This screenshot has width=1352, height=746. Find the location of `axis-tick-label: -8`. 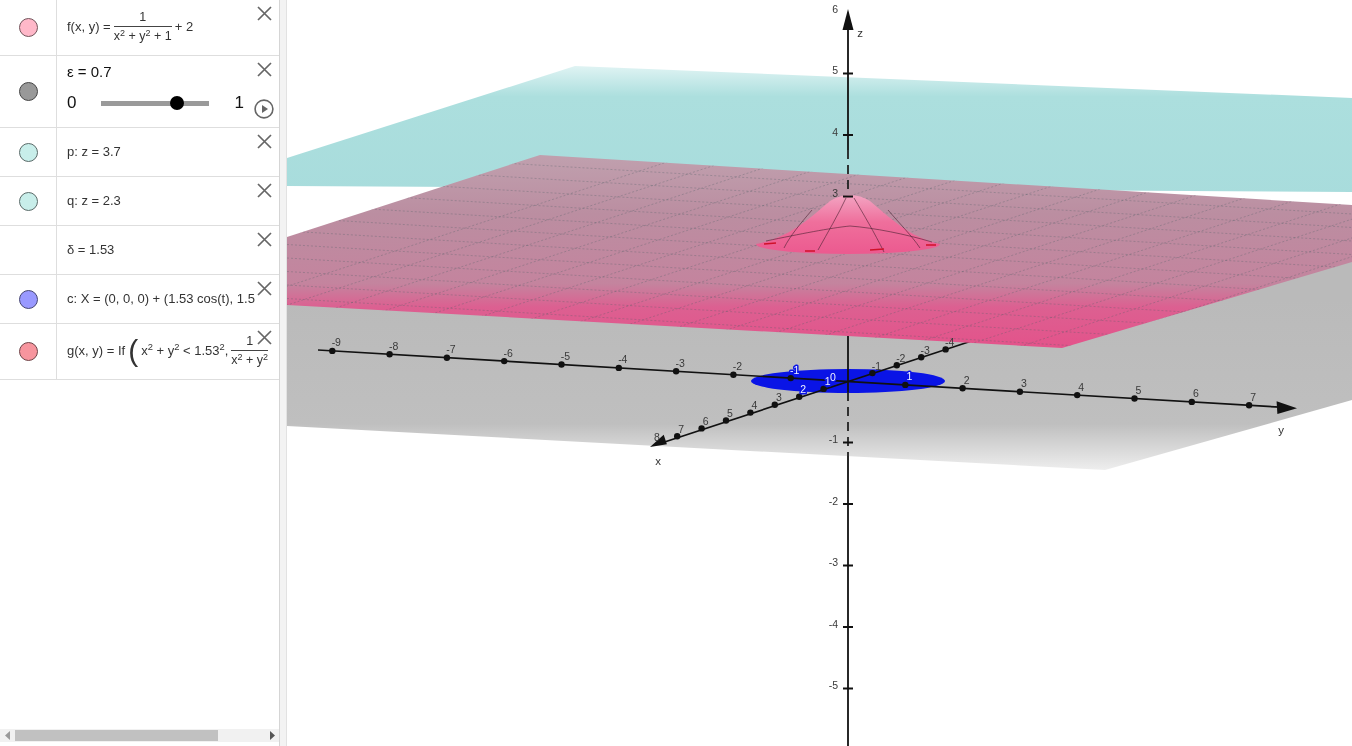

axis-tick-label: -8 is located at coordinates (393, 345).